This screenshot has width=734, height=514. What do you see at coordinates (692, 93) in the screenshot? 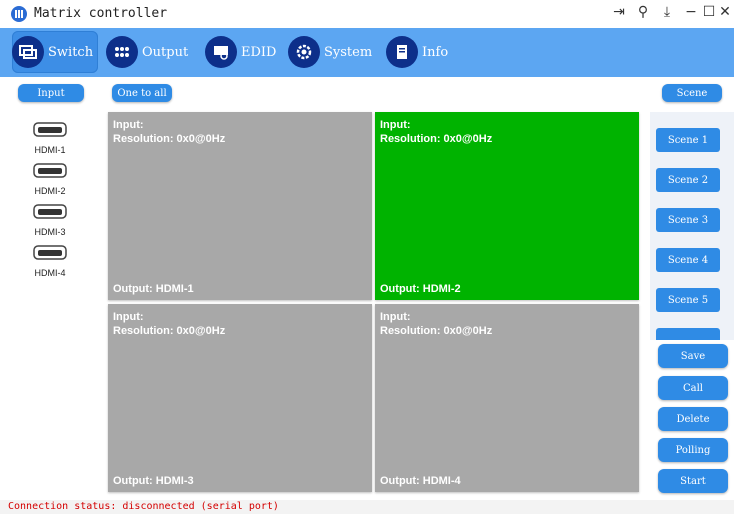
I see `scene-button: Scene` at bounding box center [692, 93].